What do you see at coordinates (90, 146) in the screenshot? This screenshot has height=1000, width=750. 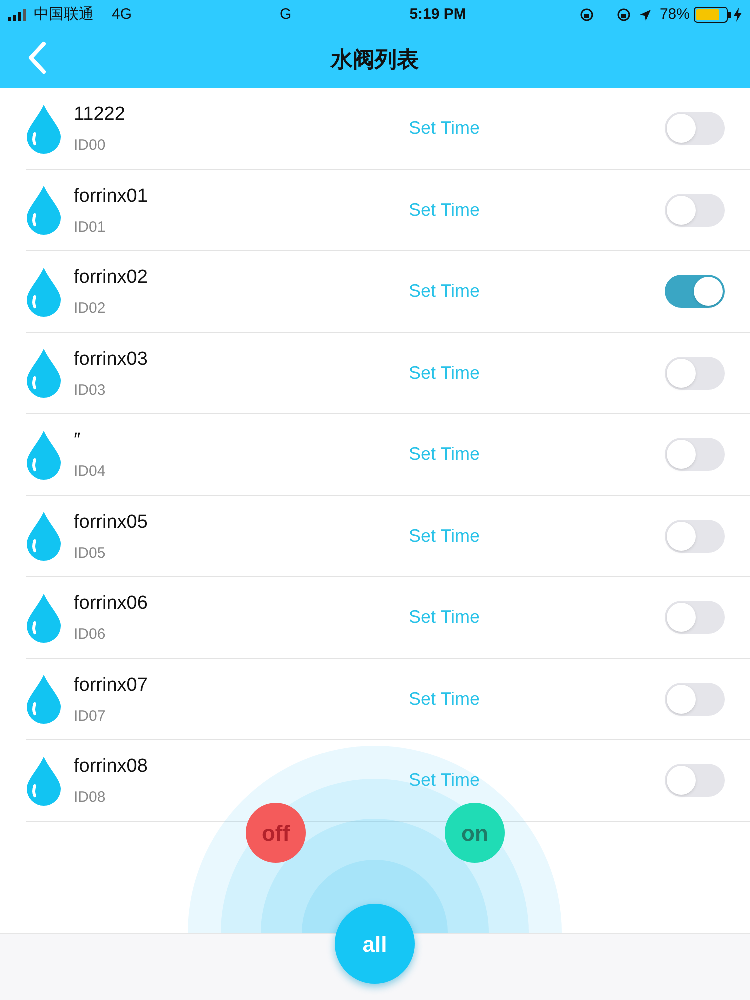 I see `valve-id: ID00` at bounding box center [90, 146].